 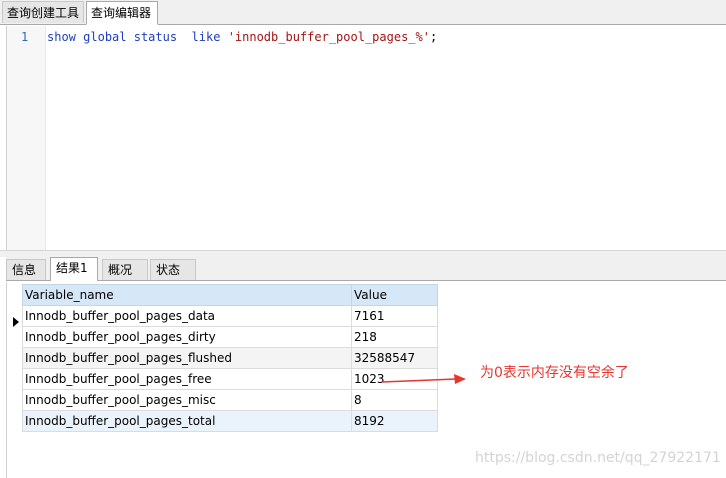 What do you see at coordinates (206, 37) in the screenshot?
I see `sql-keyword: like` at bounding box center [206, 37].